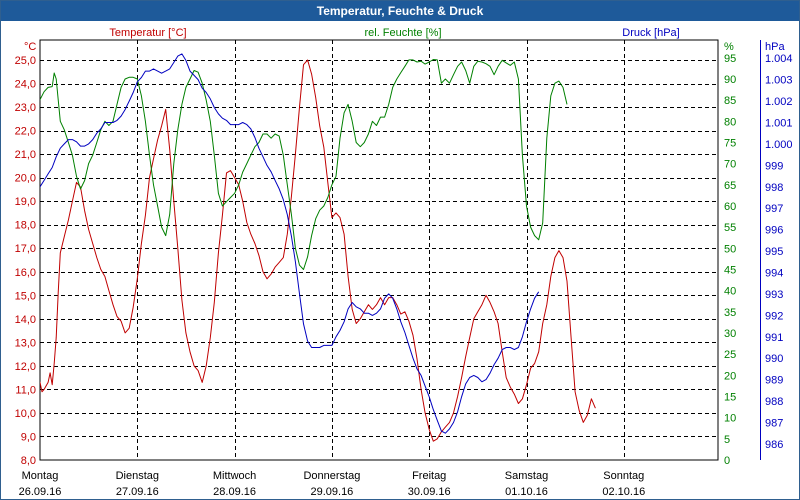 The height and width of the screenshot is (500, 800). Describe the element at coordinates (730, 313) in the screenshot. I see `humidity-tick-label: 35` at that location.